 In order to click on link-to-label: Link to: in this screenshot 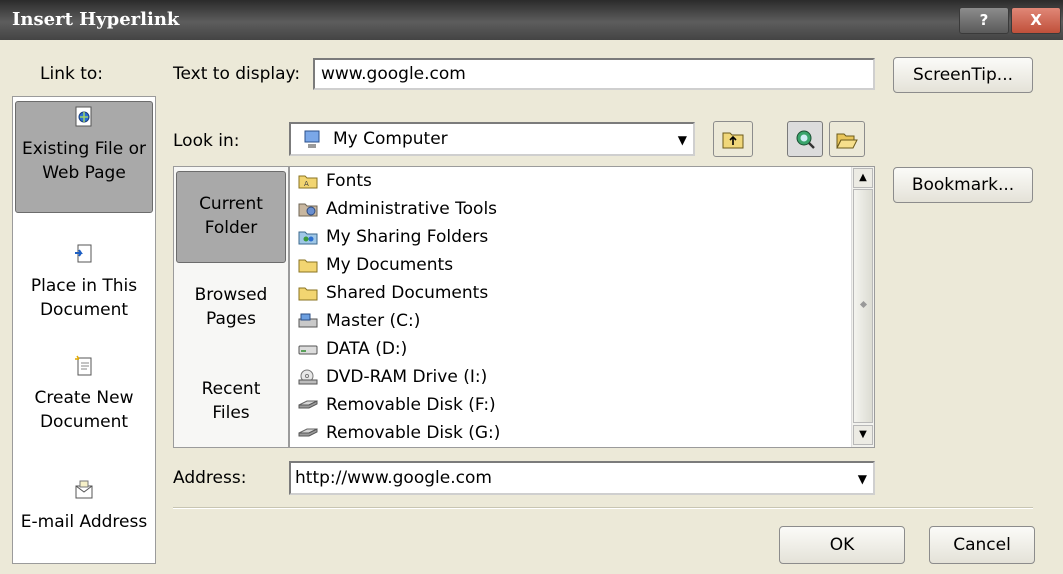, I will do `click(72, 74)`.